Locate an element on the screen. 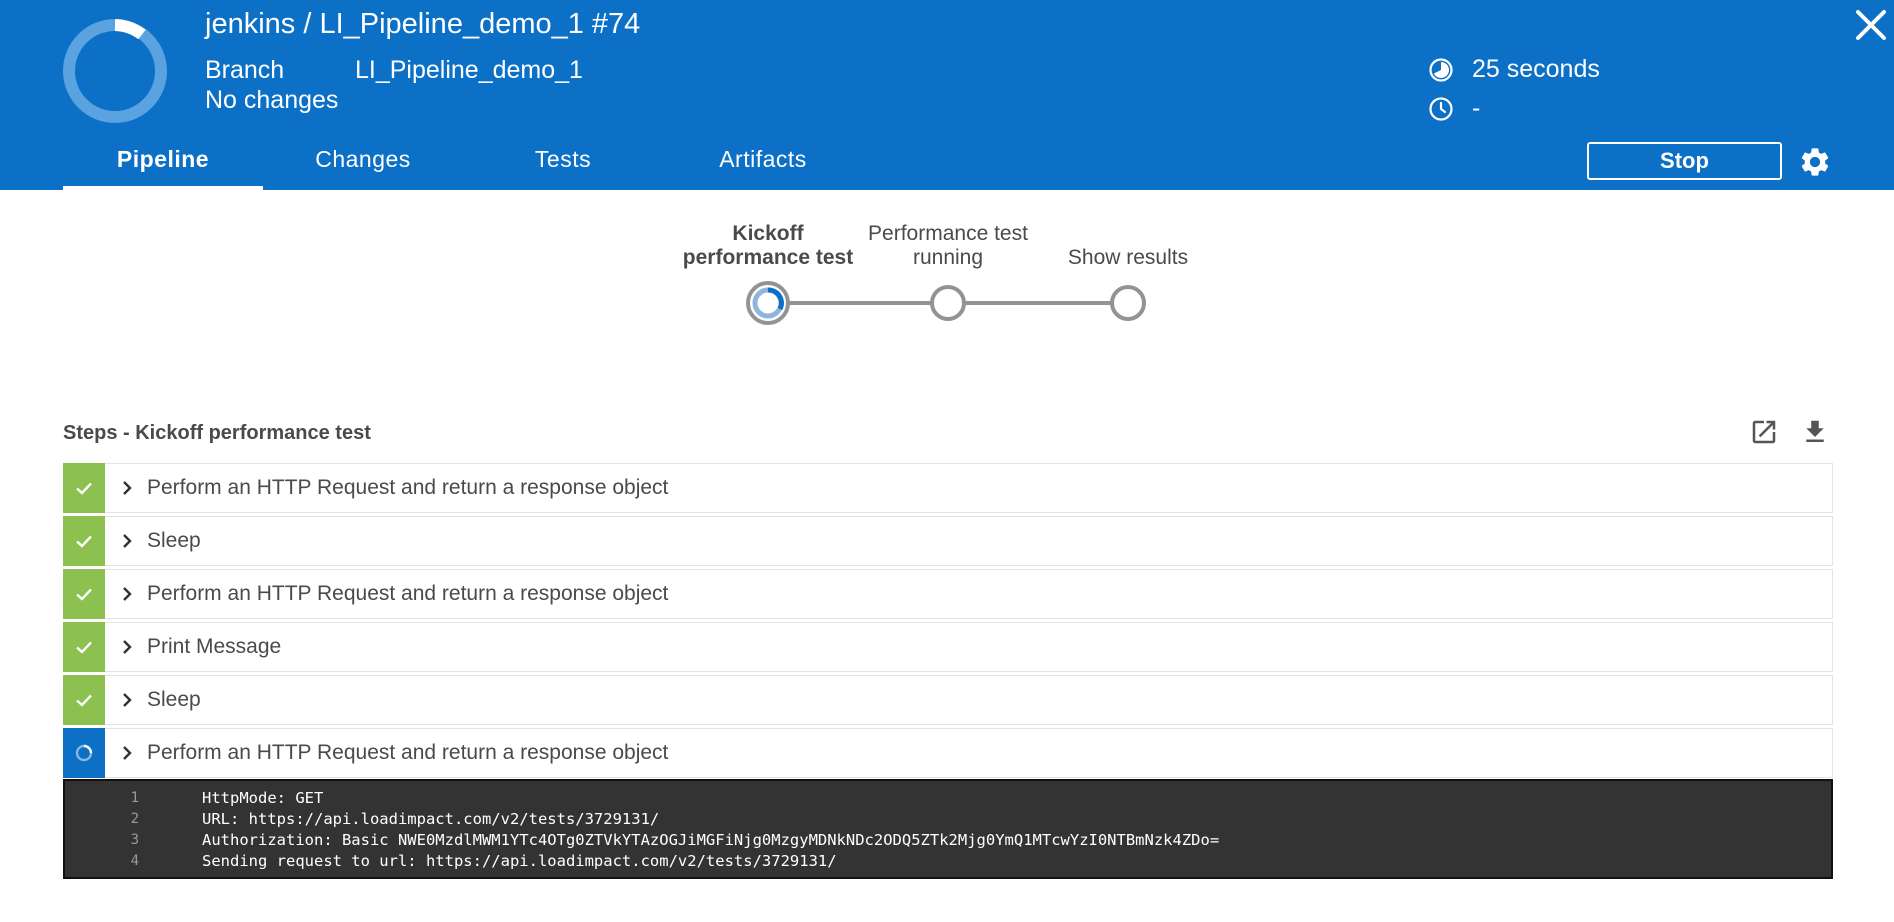 The image size is (1894, 922). duration: 25 seconds is located at coordinates (1514, 69).